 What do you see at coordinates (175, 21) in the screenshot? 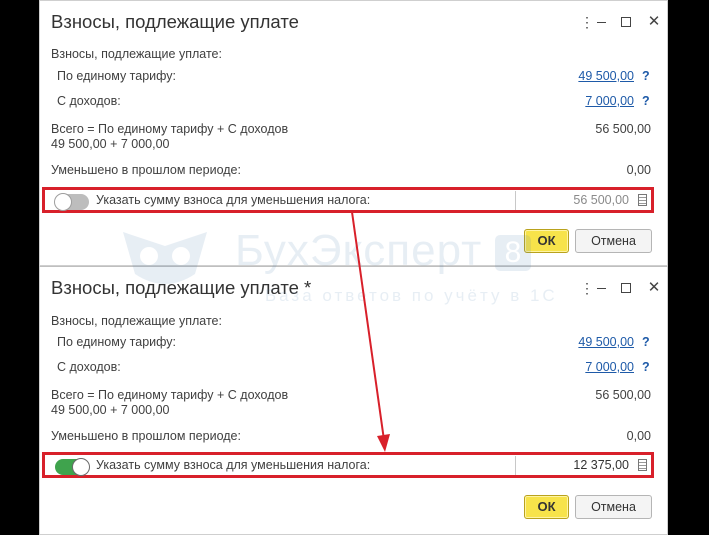
I see `dialog-title: Взносы, подлежащие уплате` at bounding box center [175, 21].